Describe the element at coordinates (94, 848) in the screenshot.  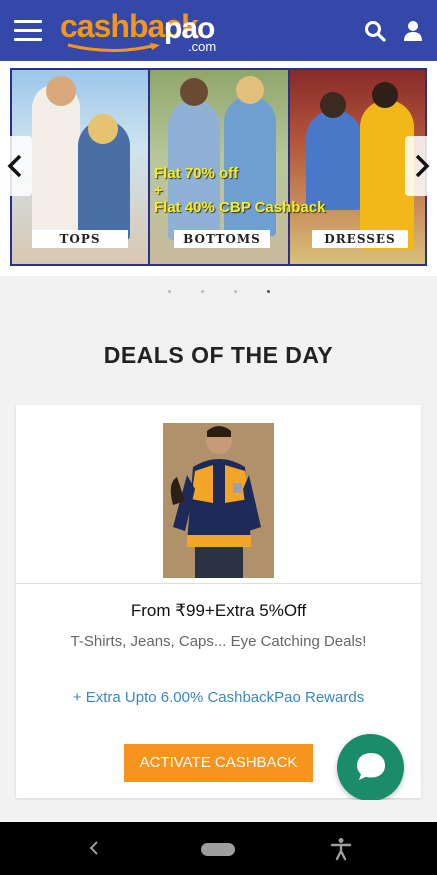
I see `back-icon` at that location.